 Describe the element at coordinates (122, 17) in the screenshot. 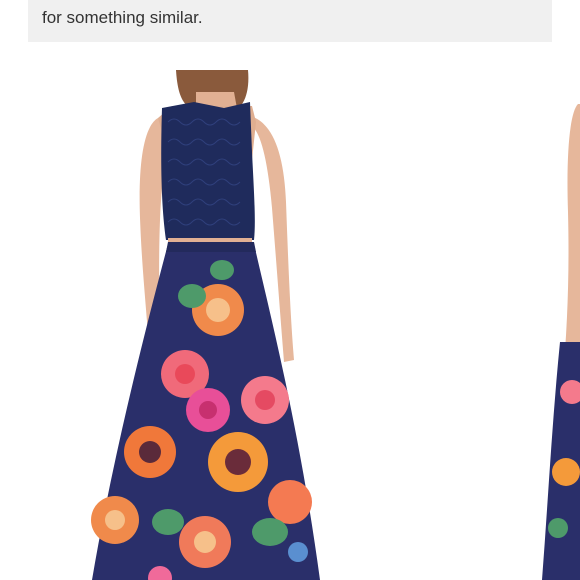

I see `notice-text: for something similar.` at that location.